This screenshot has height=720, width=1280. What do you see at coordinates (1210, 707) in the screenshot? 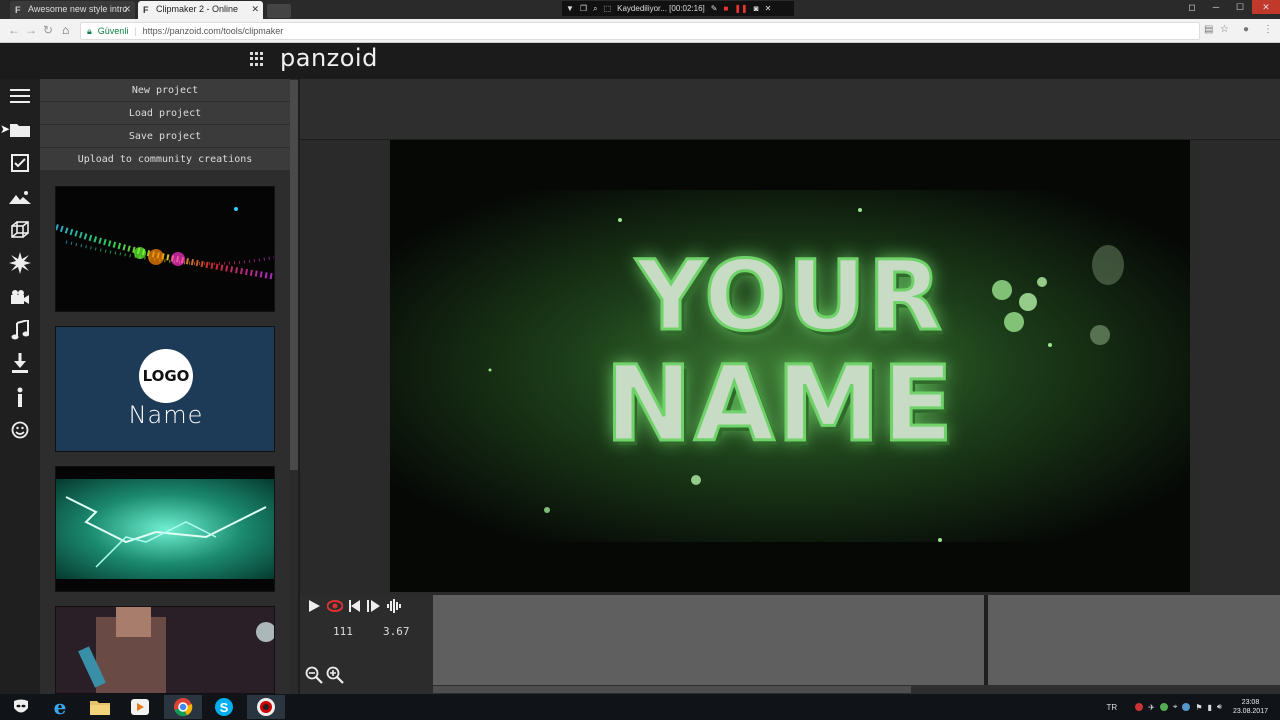
I see `tray-wifi-icon: ▮` at bounding box center [1210, 707].